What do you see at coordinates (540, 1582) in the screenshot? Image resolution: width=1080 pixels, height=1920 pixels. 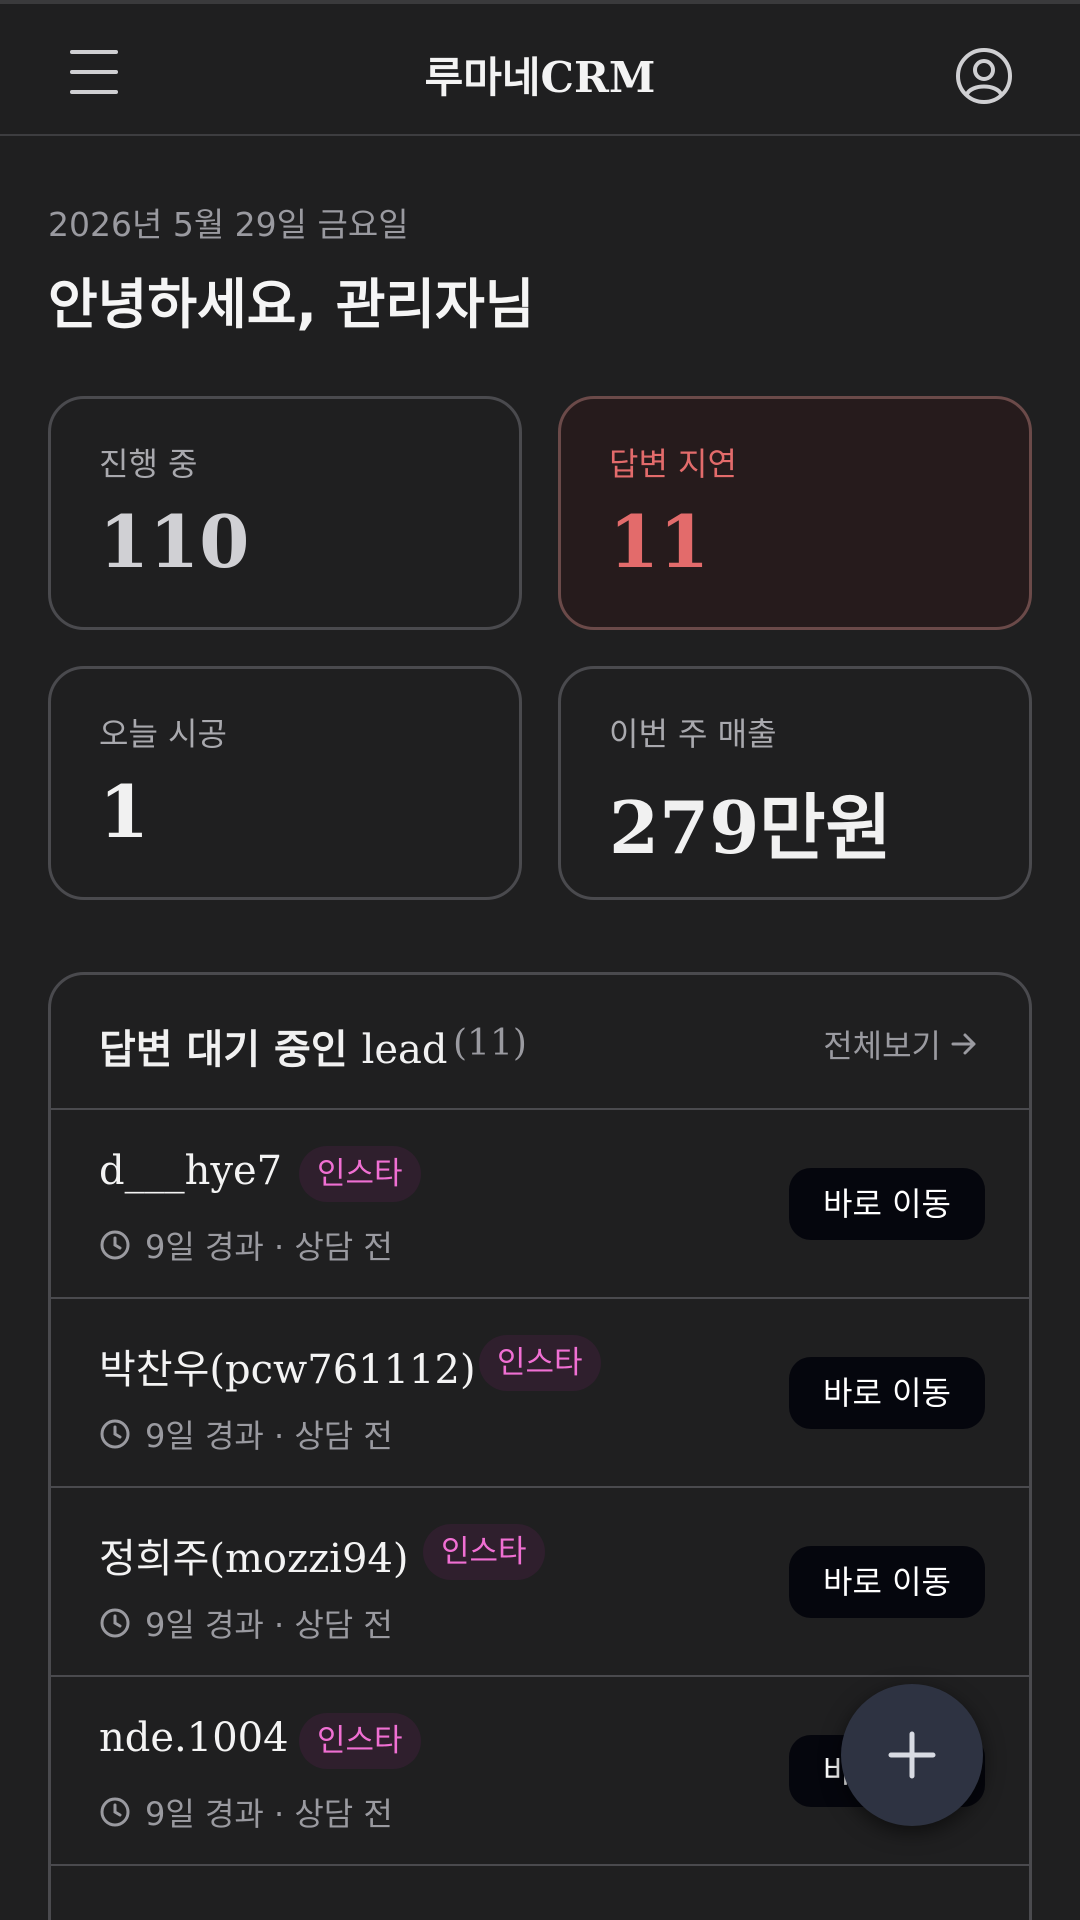 I see `lead-row: 정희주(mozzi94) 인스타 9일 경과 · 상담 전 바로 이동` at bounding box center [540, 1582].